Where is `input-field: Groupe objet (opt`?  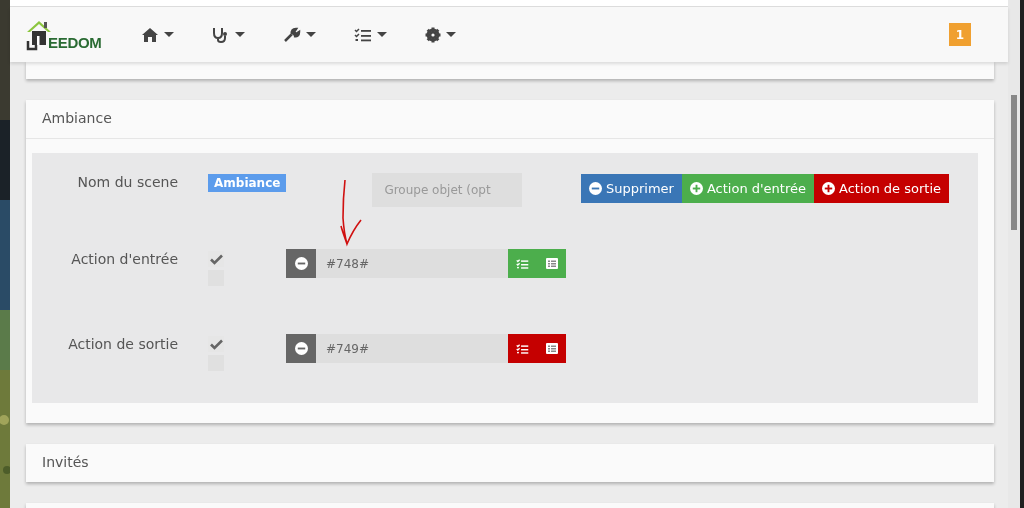
input-field: Groupe objet (opt is located at coordinates (447, 190).